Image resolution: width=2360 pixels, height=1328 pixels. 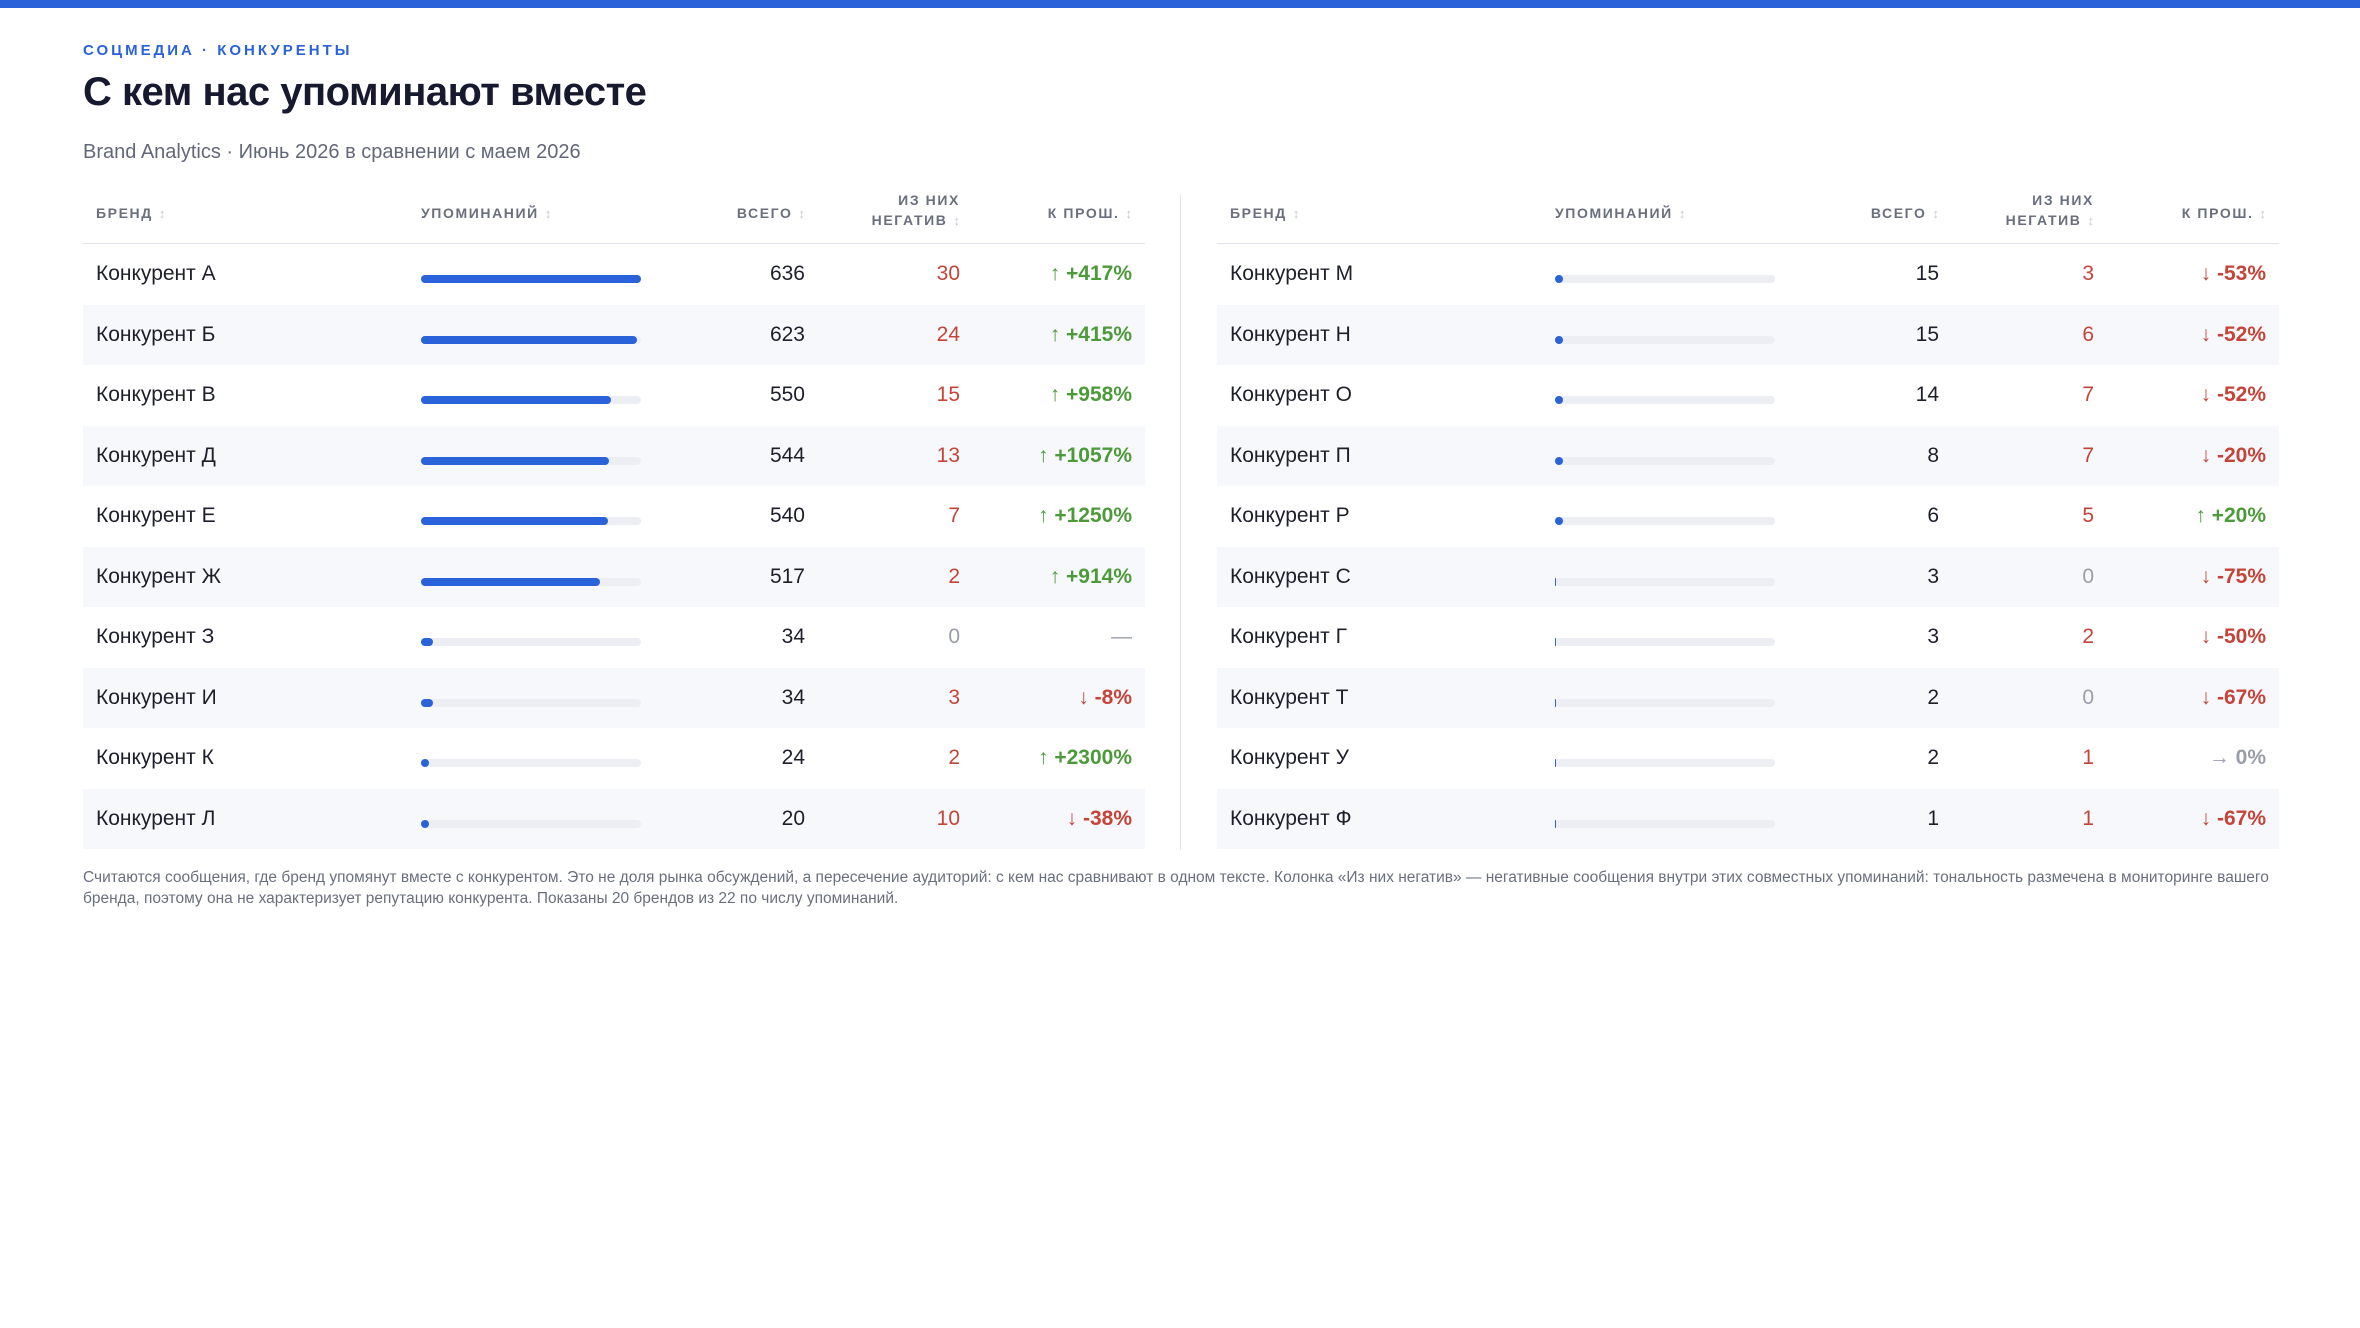 I want to click on brand-name: Конкурент О, so click(x=1291, y=394).